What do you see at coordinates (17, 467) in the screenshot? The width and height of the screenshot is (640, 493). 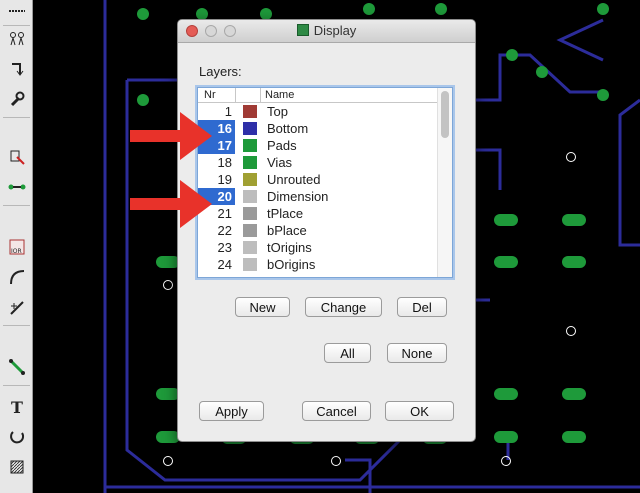 I see `polygon-tool-icon` at bounding box center [17, 467].